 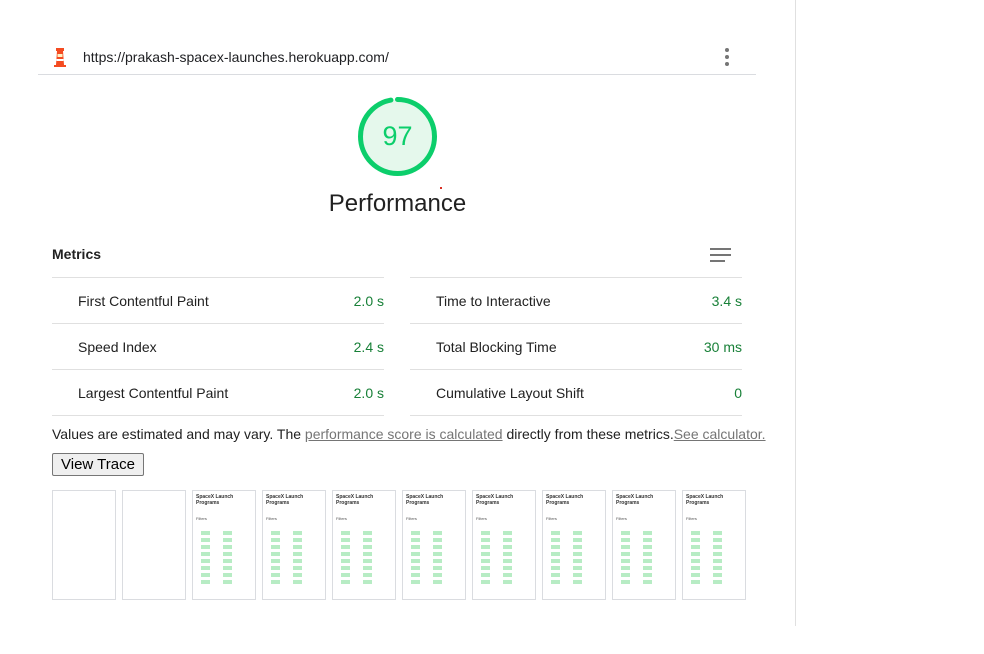 I want to click on metric-label: Speed Index, so click(x=117, y=347).